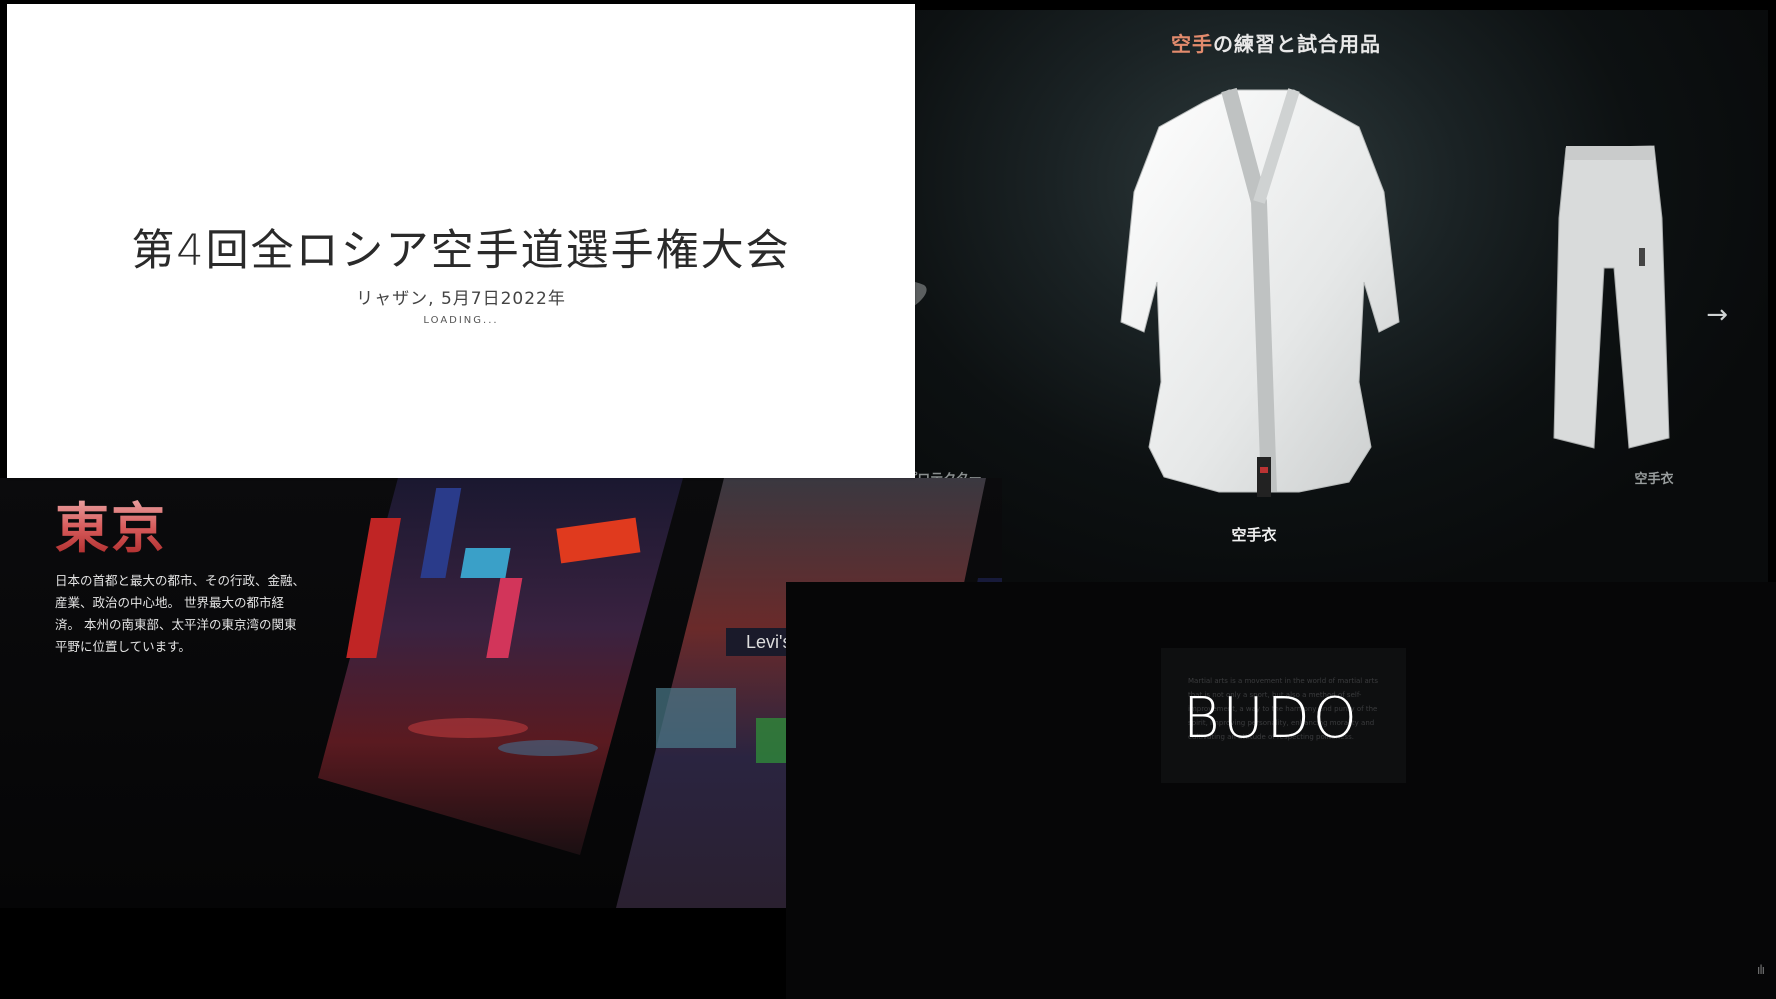 The image size is (1776, 999). I want to click on event-title: 第4回全ロシア空手道選手権大会, so click(461, 251).